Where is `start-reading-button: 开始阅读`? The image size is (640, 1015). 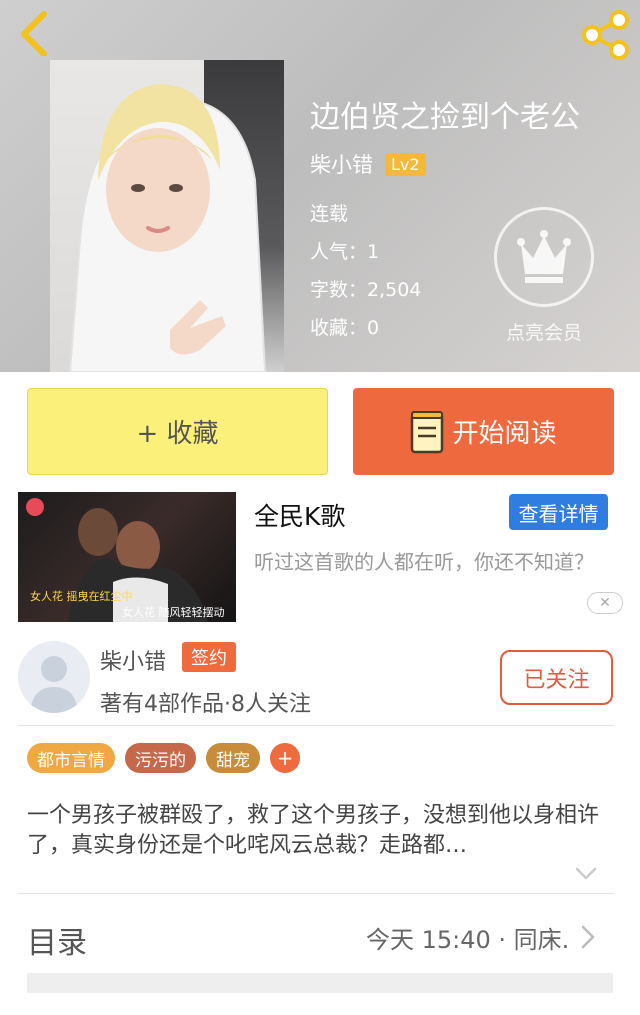 start-reading-button: 开始阅读 is located at coordinates (483, 431).